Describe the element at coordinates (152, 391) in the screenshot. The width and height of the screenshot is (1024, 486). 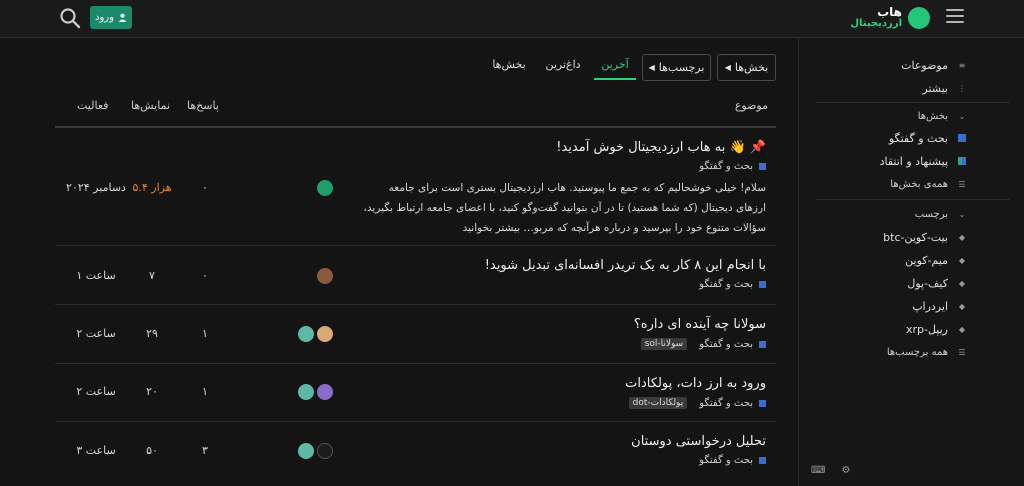
I see `views-count: ۲۰` at that location.